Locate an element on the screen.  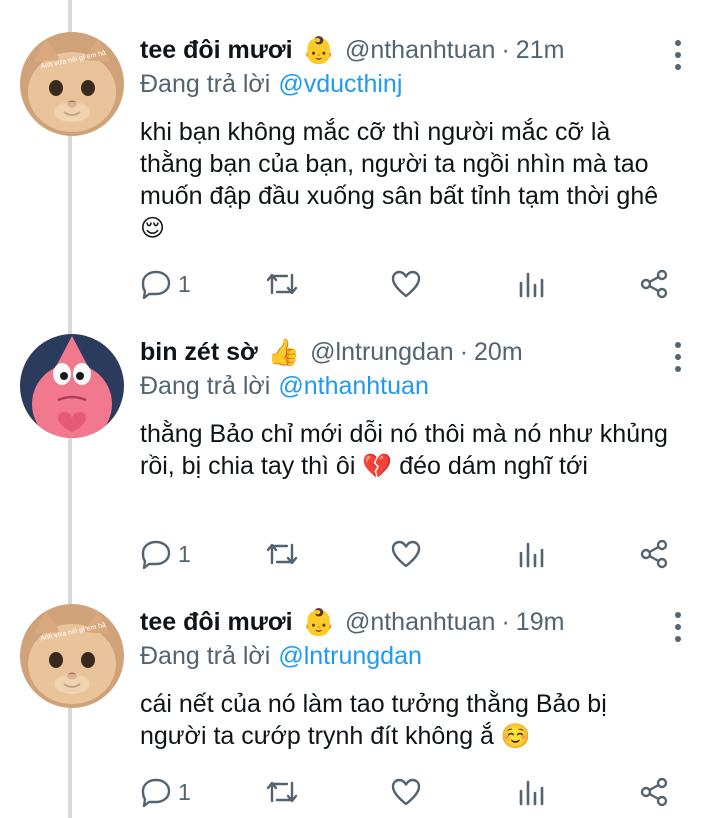
replying-to: Đang trả lời @vducthinj is located at coordinates (271, 84).